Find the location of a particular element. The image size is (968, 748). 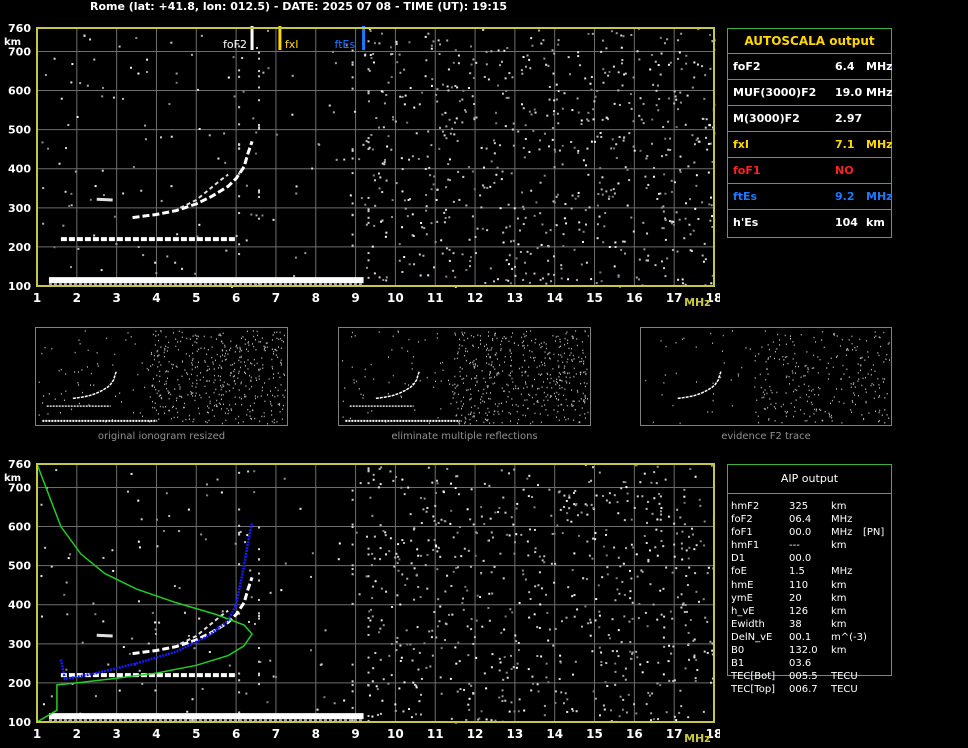

thumbnail-frame is located at coordinates (766, 376).